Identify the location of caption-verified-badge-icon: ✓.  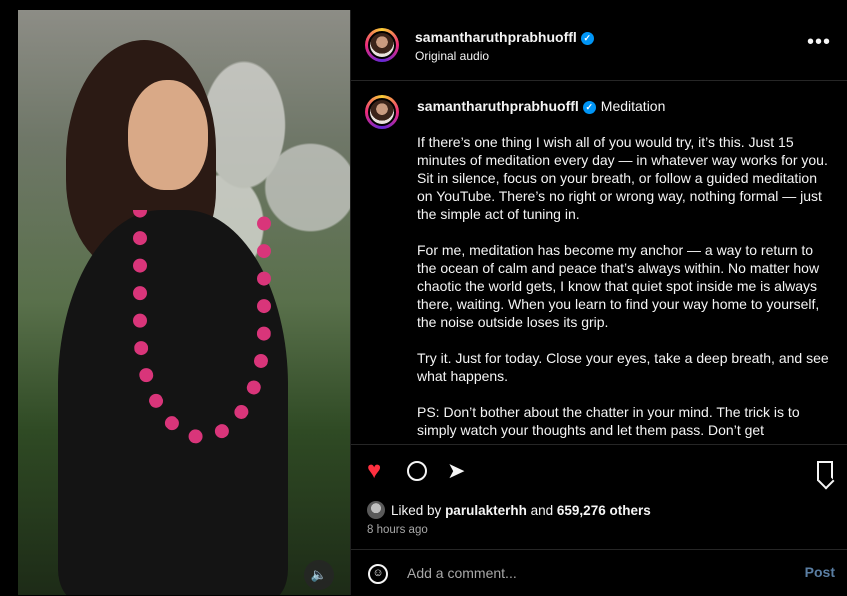
(589, 107).